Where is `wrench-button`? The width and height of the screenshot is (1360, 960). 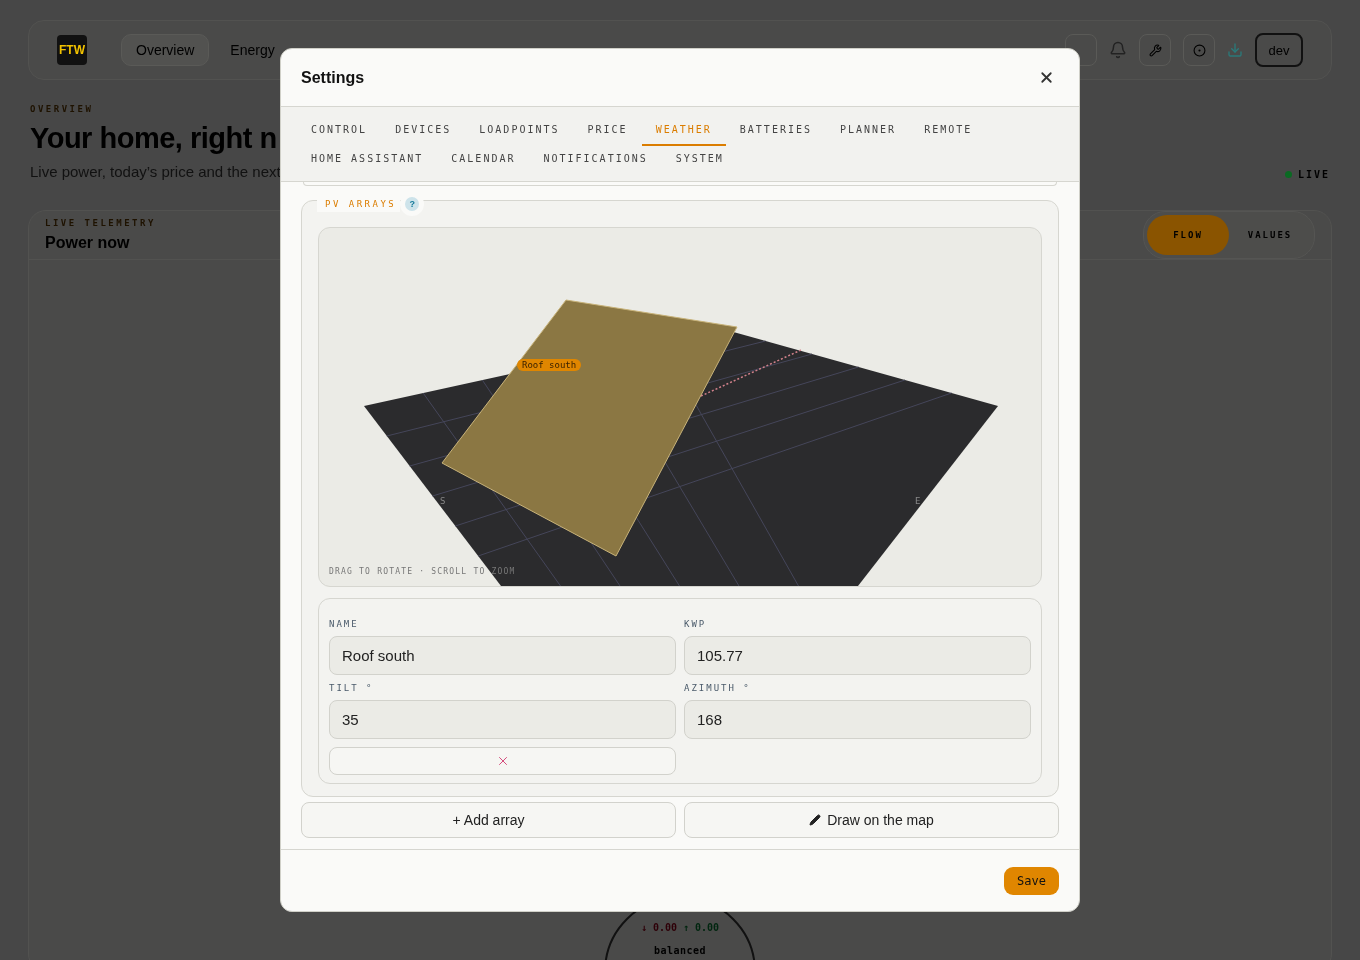 wrench-button is located at coordinates (1155, 50).